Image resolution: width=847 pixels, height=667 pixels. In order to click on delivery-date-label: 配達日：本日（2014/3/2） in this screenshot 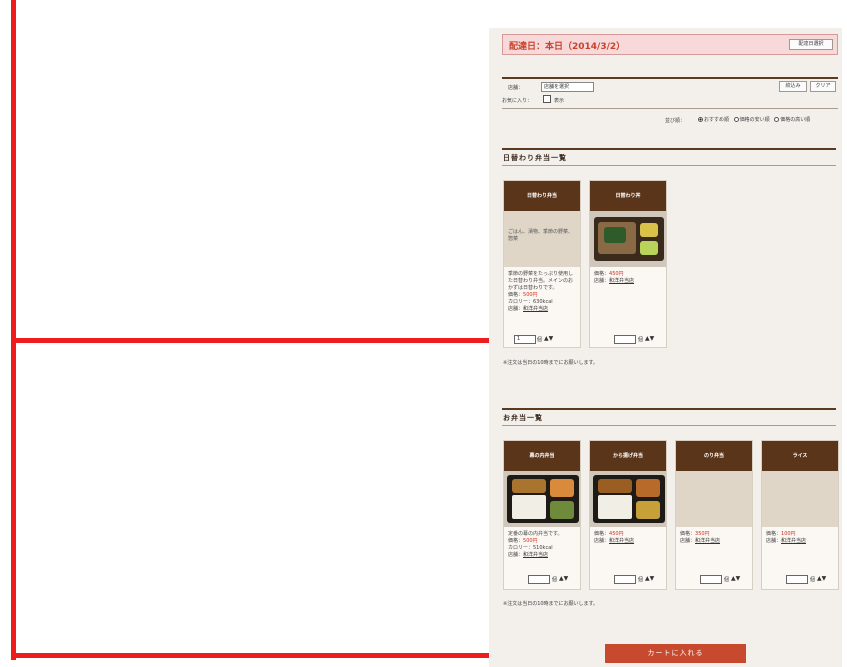, I will do `click(567, 47)`.